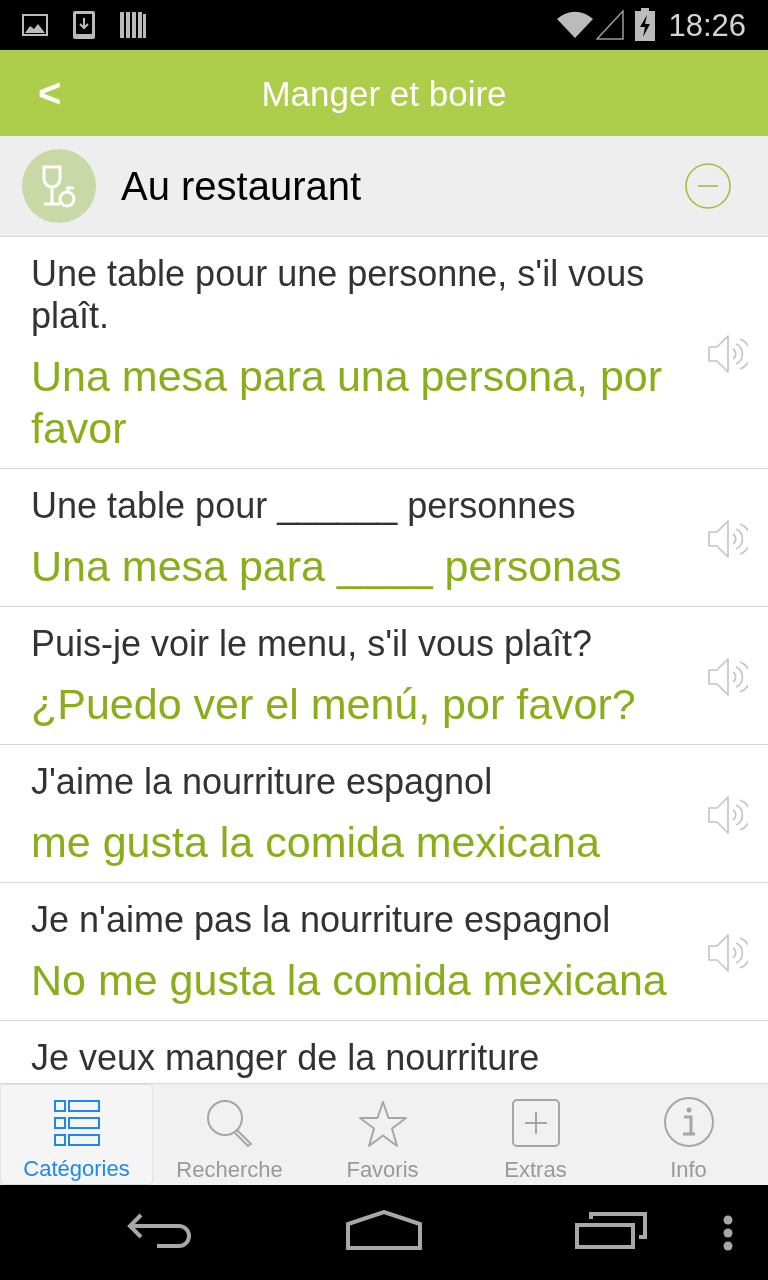  I want to click on spanish-translation: Una mesa para una persona, por favor, so click(347, 402).